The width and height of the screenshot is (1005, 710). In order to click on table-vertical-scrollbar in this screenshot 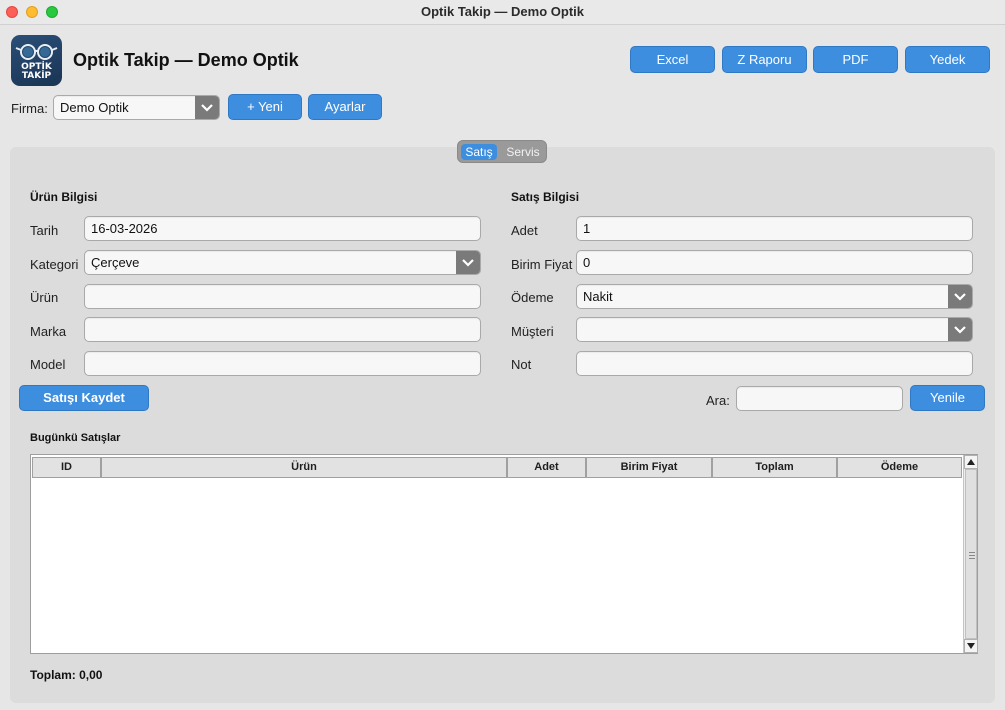, I will do `click(970, 554)`.